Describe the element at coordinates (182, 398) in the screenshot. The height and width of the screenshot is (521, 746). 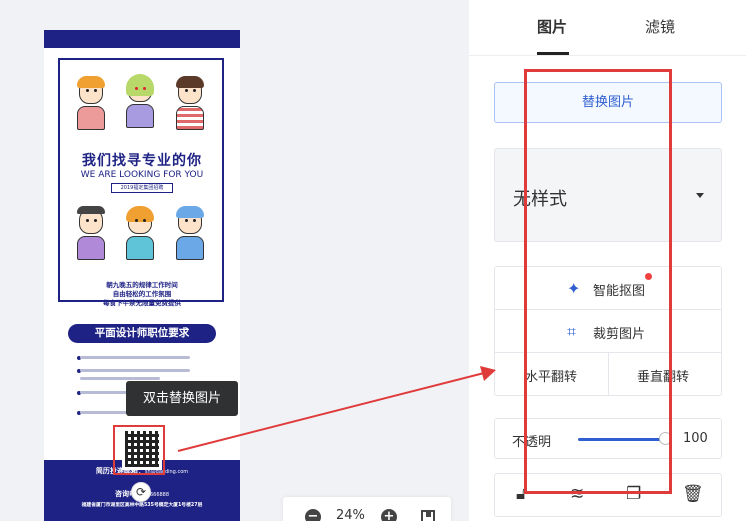
I see `tooltip: 双击替换图片` at that location.